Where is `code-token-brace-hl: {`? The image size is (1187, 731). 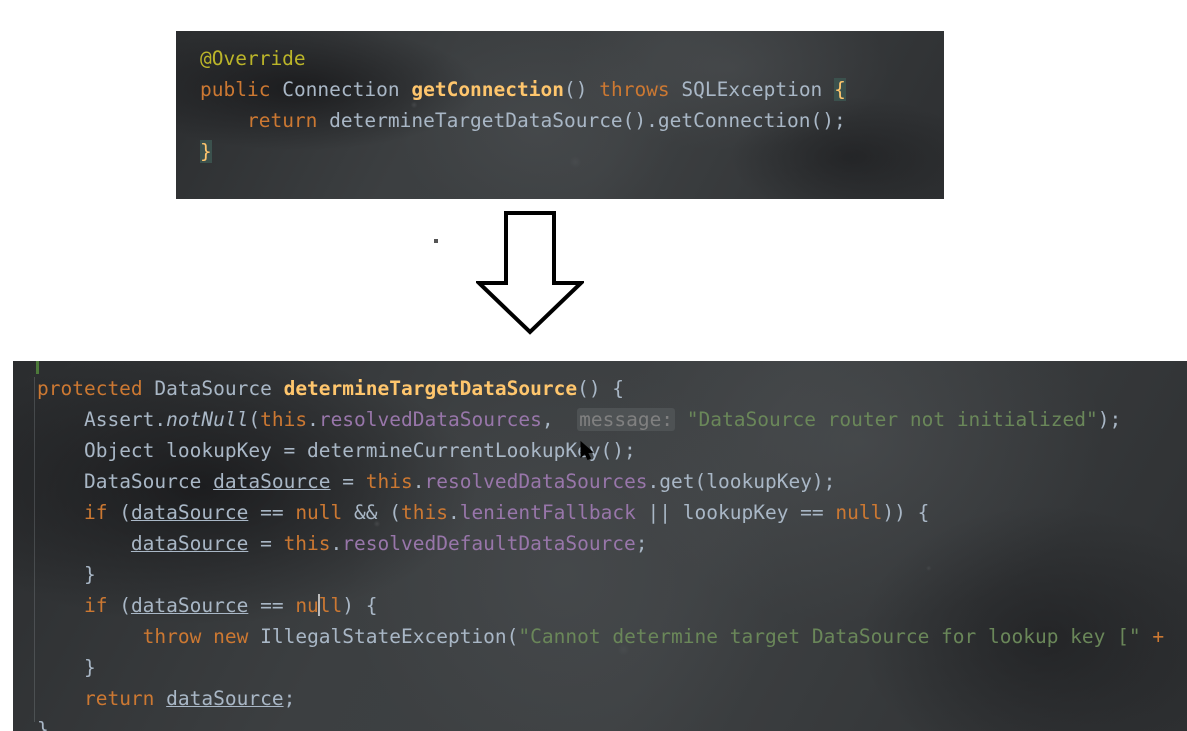 code-token-brace-hl: { is located at coordinates (840, 89).